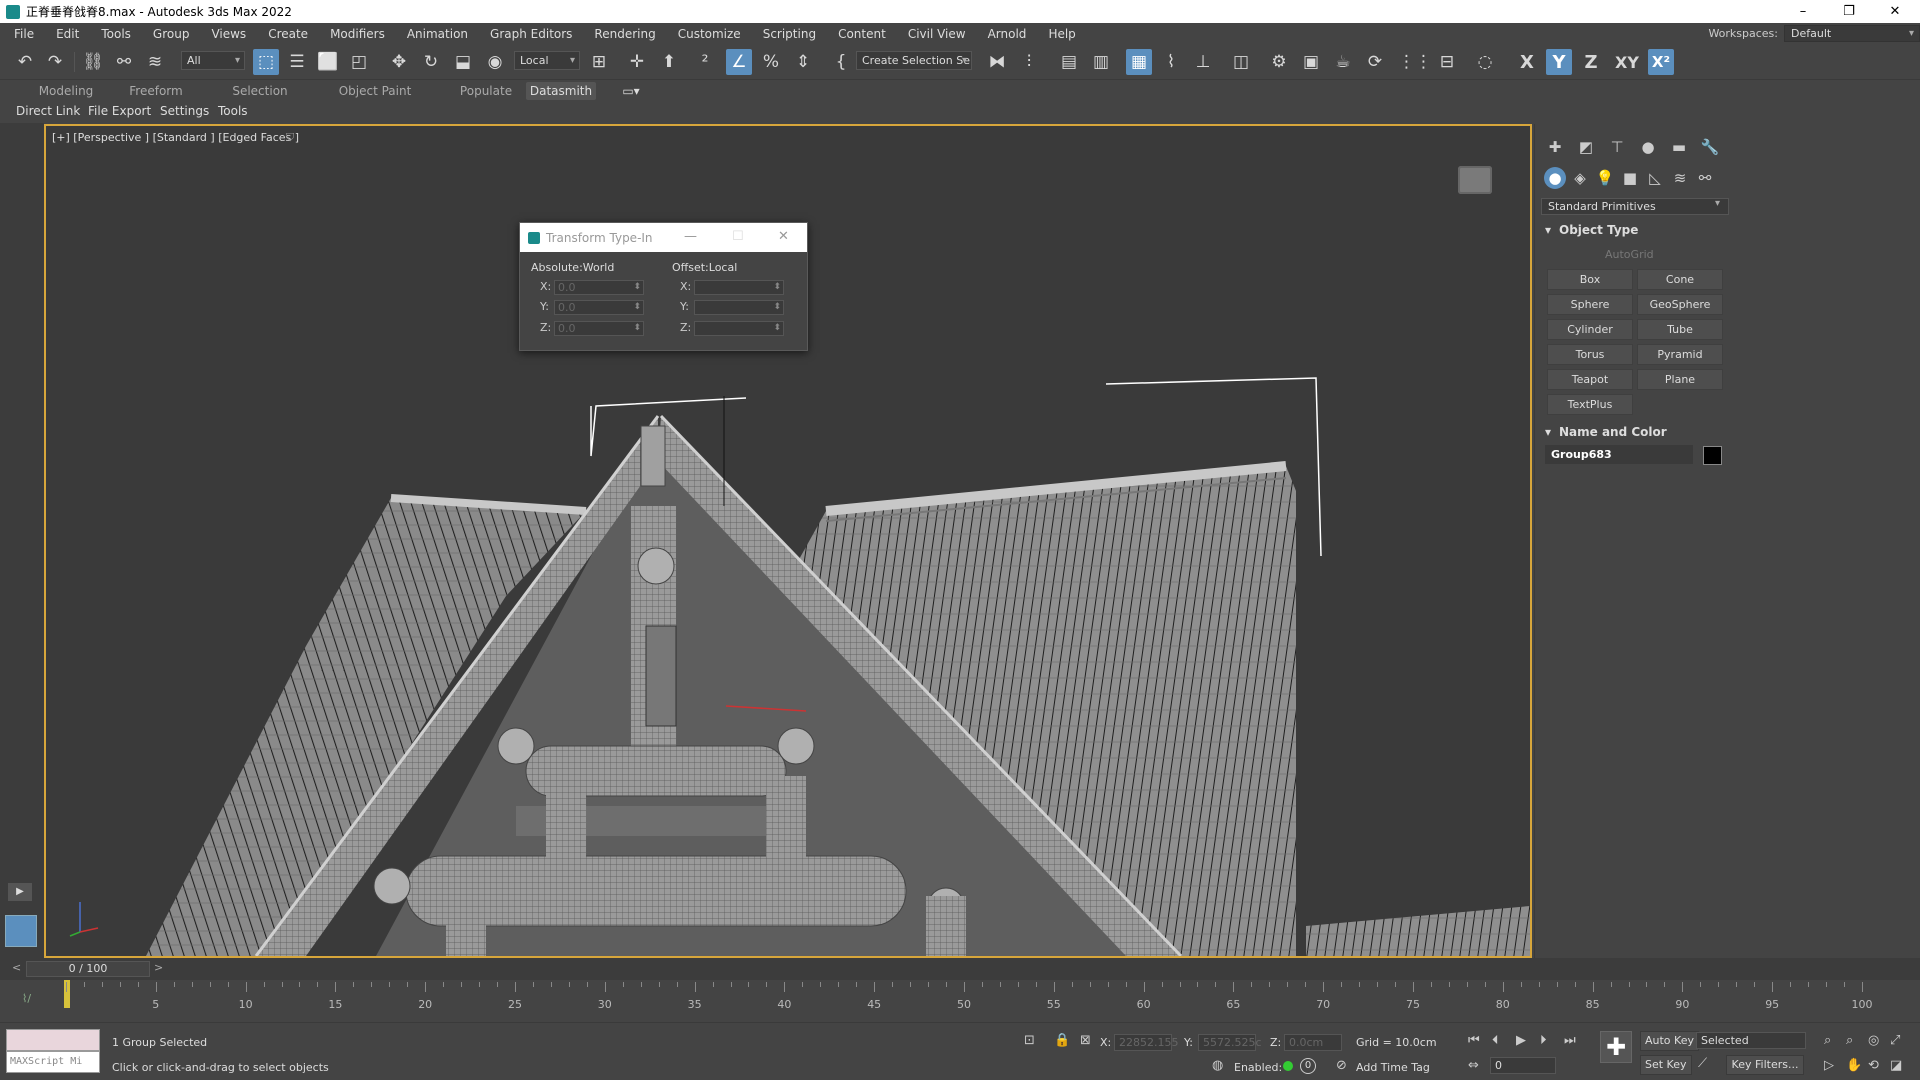  What do you see at coordinates (547, 60) in the screenshot?
I see `reference-coordinate-dropdown: Local` at bounding box center [547, 60].